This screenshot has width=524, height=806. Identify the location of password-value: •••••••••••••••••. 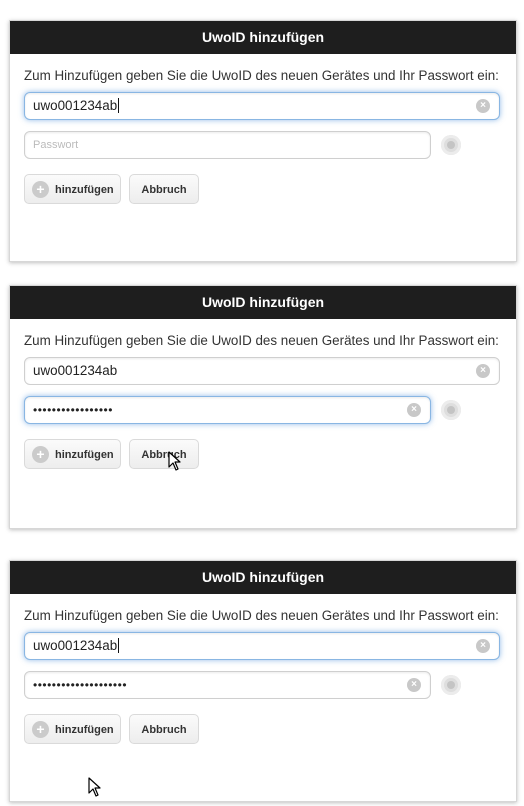
(73, 410).